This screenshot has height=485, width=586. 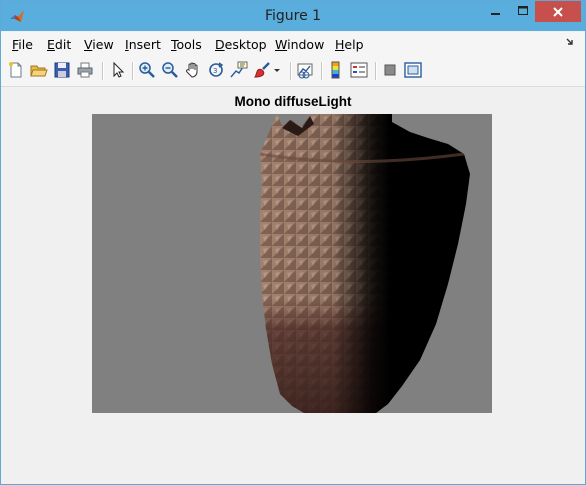 I want to click on close-icon, so click(x=558, y=12).